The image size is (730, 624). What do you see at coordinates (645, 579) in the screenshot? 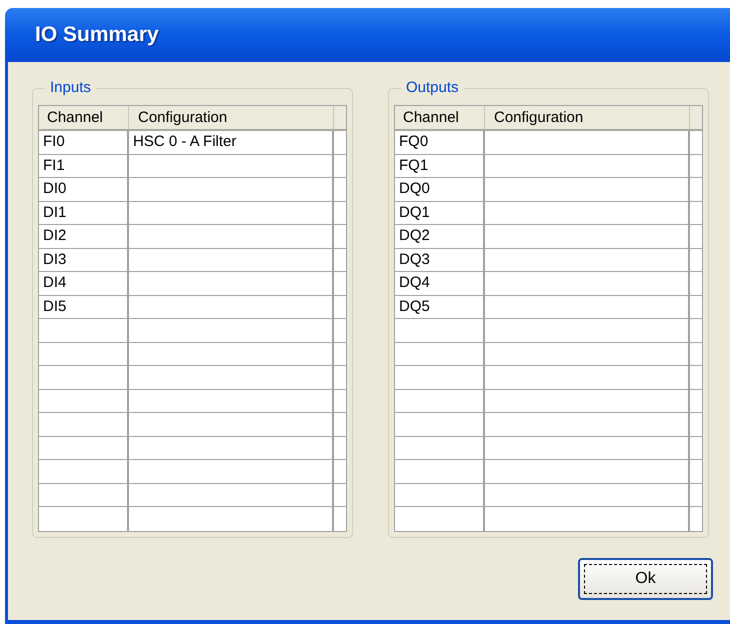
I see `ok-button: Ok` at bounding box center [645, 579].